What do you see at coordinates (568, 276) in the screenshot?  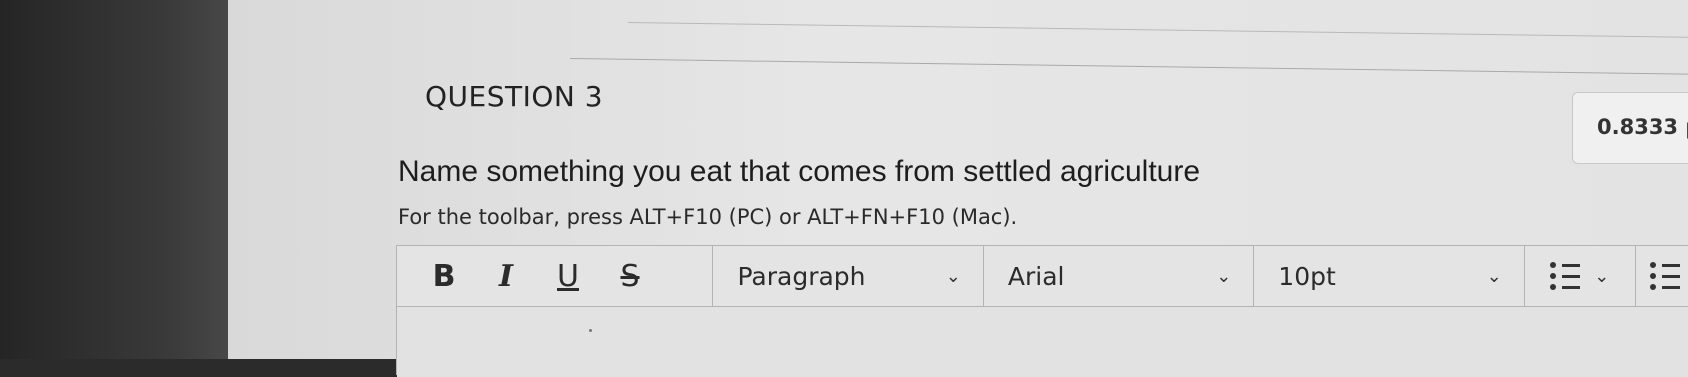 I see `underline-button: U` at bounding box center [568, 276].